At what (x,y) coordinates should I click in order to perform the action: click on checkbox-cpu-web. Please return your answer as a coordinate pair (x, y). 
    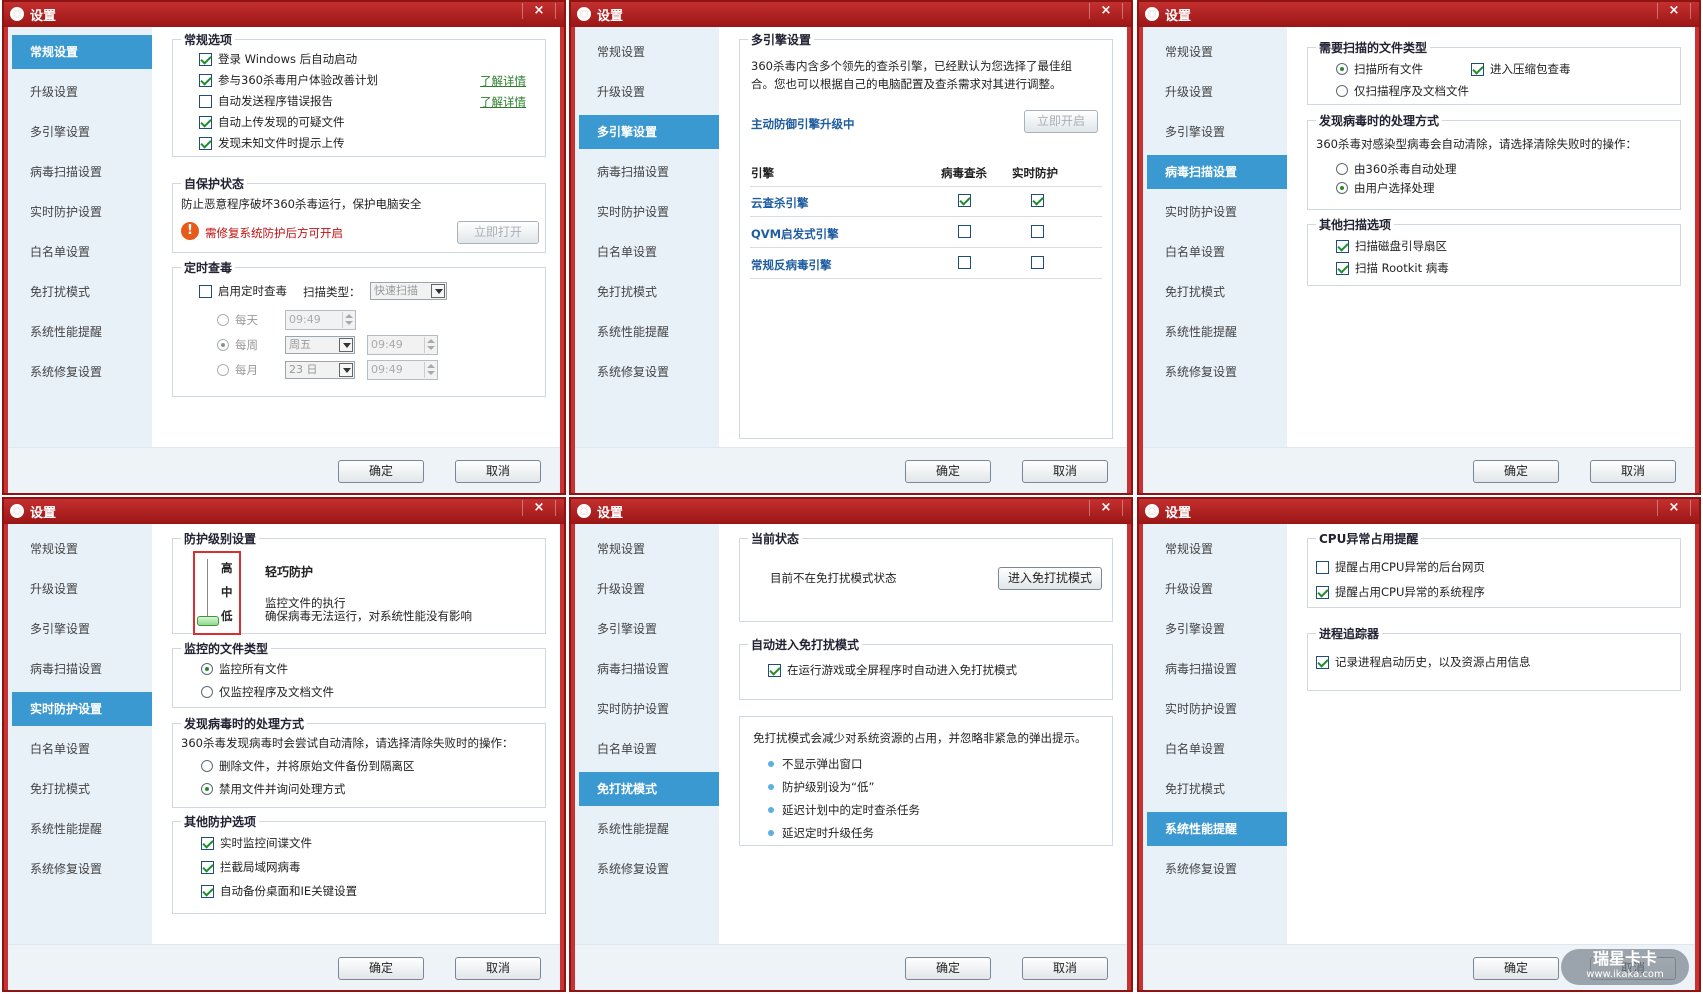
    Looking at the image, I should click on (1322, 567).